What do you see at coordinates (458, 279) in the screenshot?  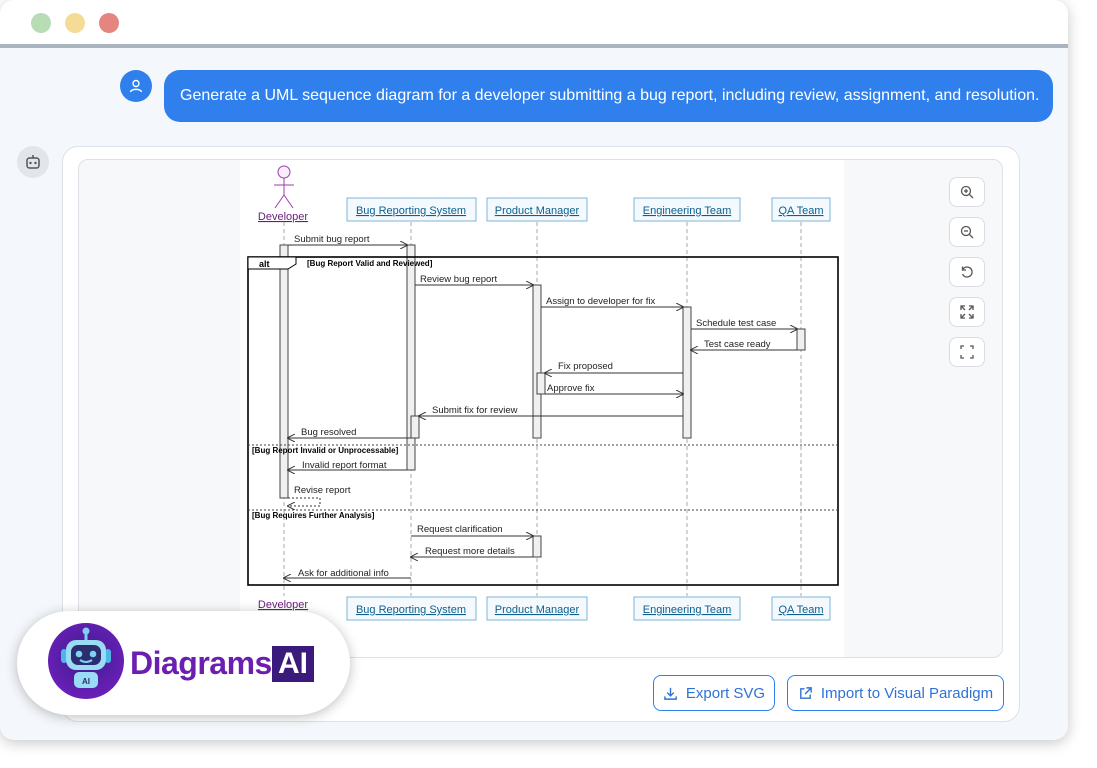 I see `message-review-bug-report: Review bug report` at bounding box center [458, 279].